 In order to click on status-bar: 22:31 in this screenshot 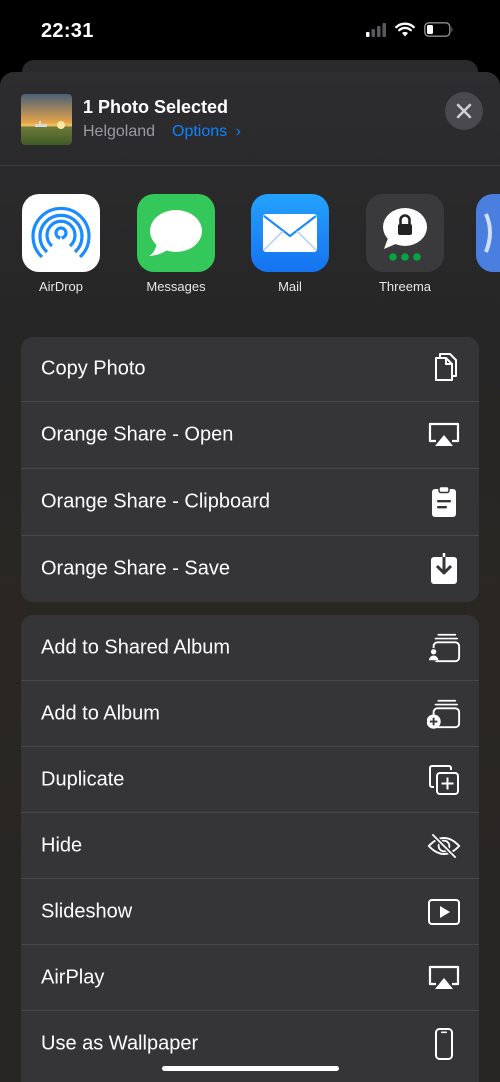, I will do `click(250, 32)`.